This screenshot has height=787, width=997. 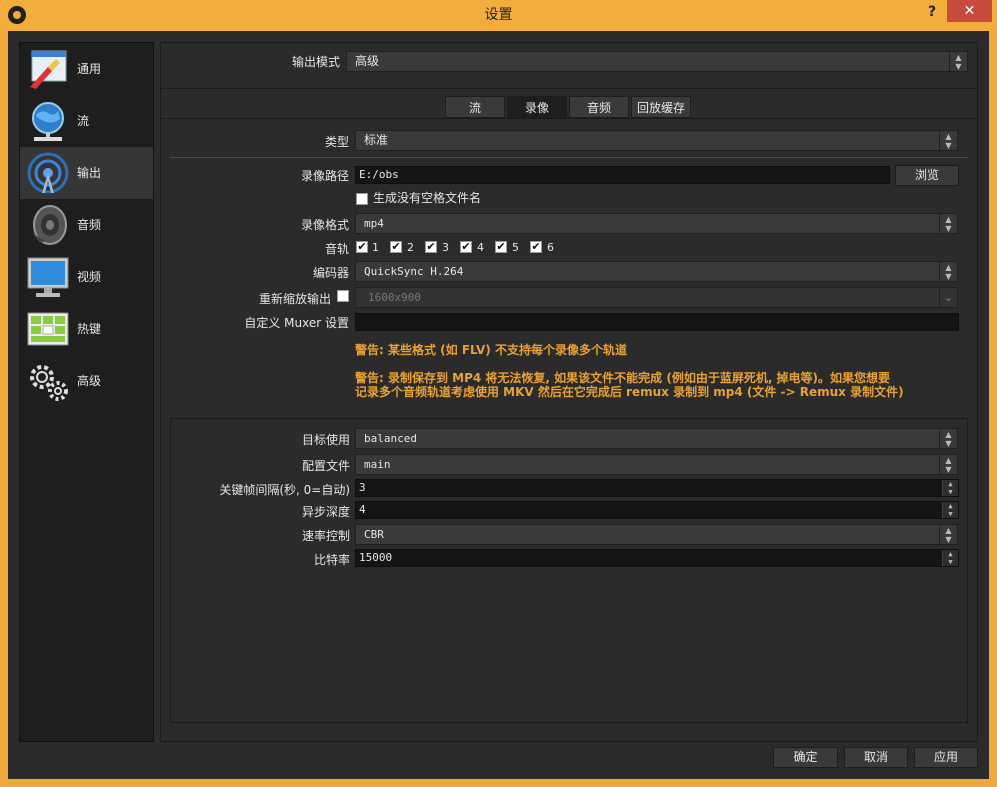 I want to click on profile-label: 配置文件, so click(x=325, y=466).